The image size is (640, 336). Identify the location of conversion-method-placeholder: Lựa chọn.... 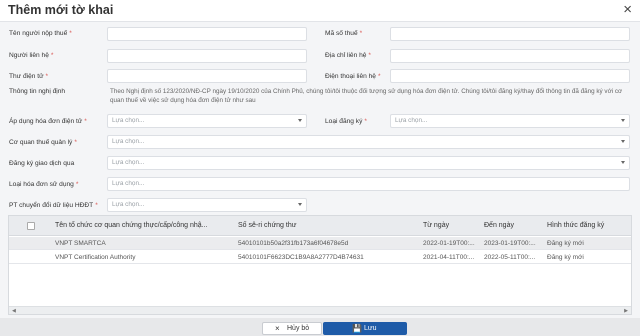
(128, 204).